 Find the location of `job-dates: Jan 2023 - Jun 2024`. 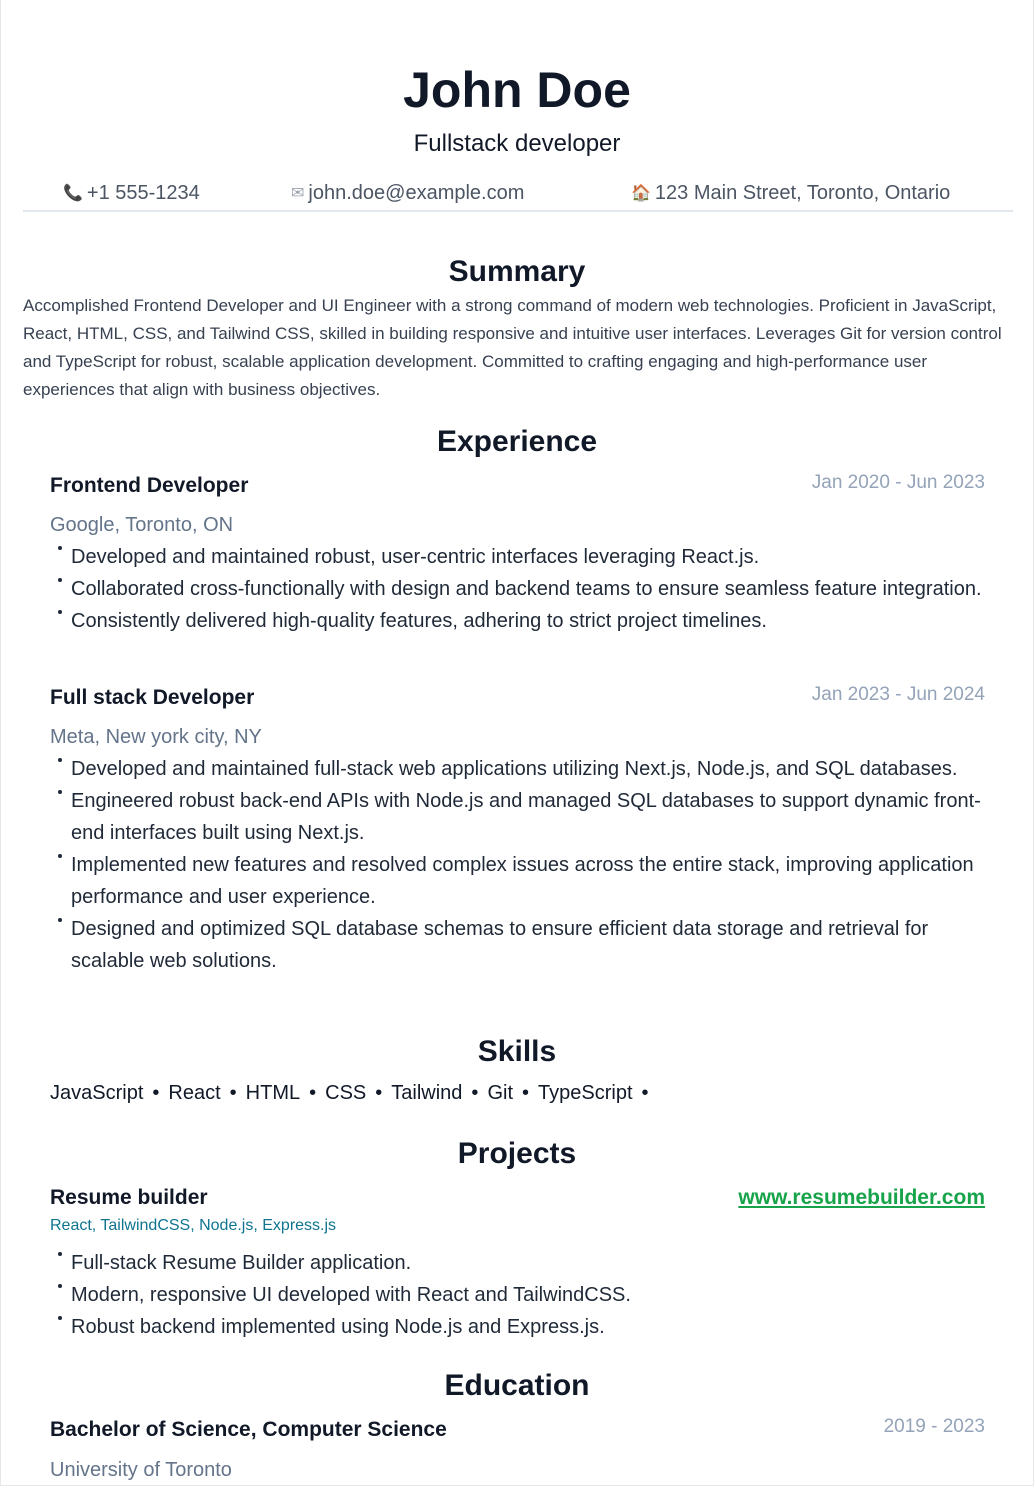

job-dates: Jan 2023 - Jun 2024 is located at coordinates (898, 694).